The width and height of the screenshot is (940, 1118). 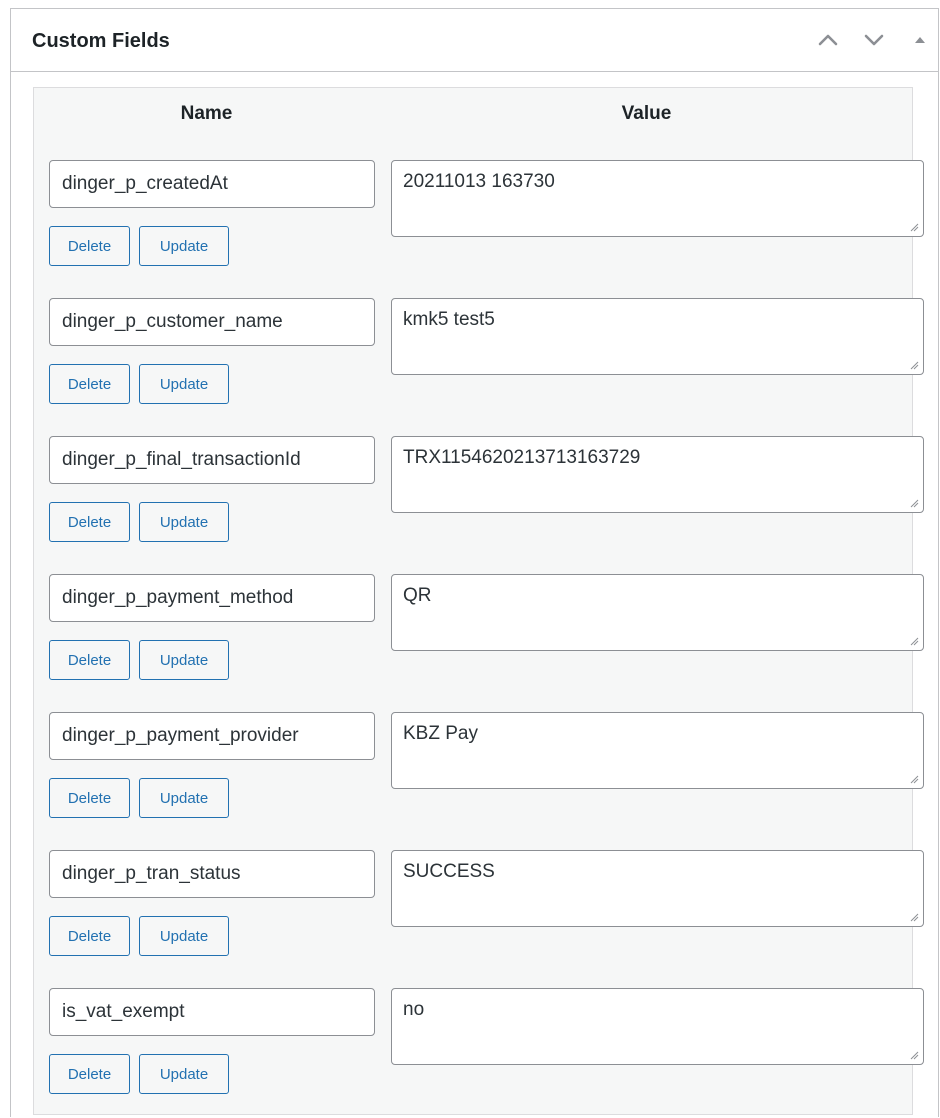 I want to click on field-name-input: is_vat_exempt, so click(x=212, y=1012).